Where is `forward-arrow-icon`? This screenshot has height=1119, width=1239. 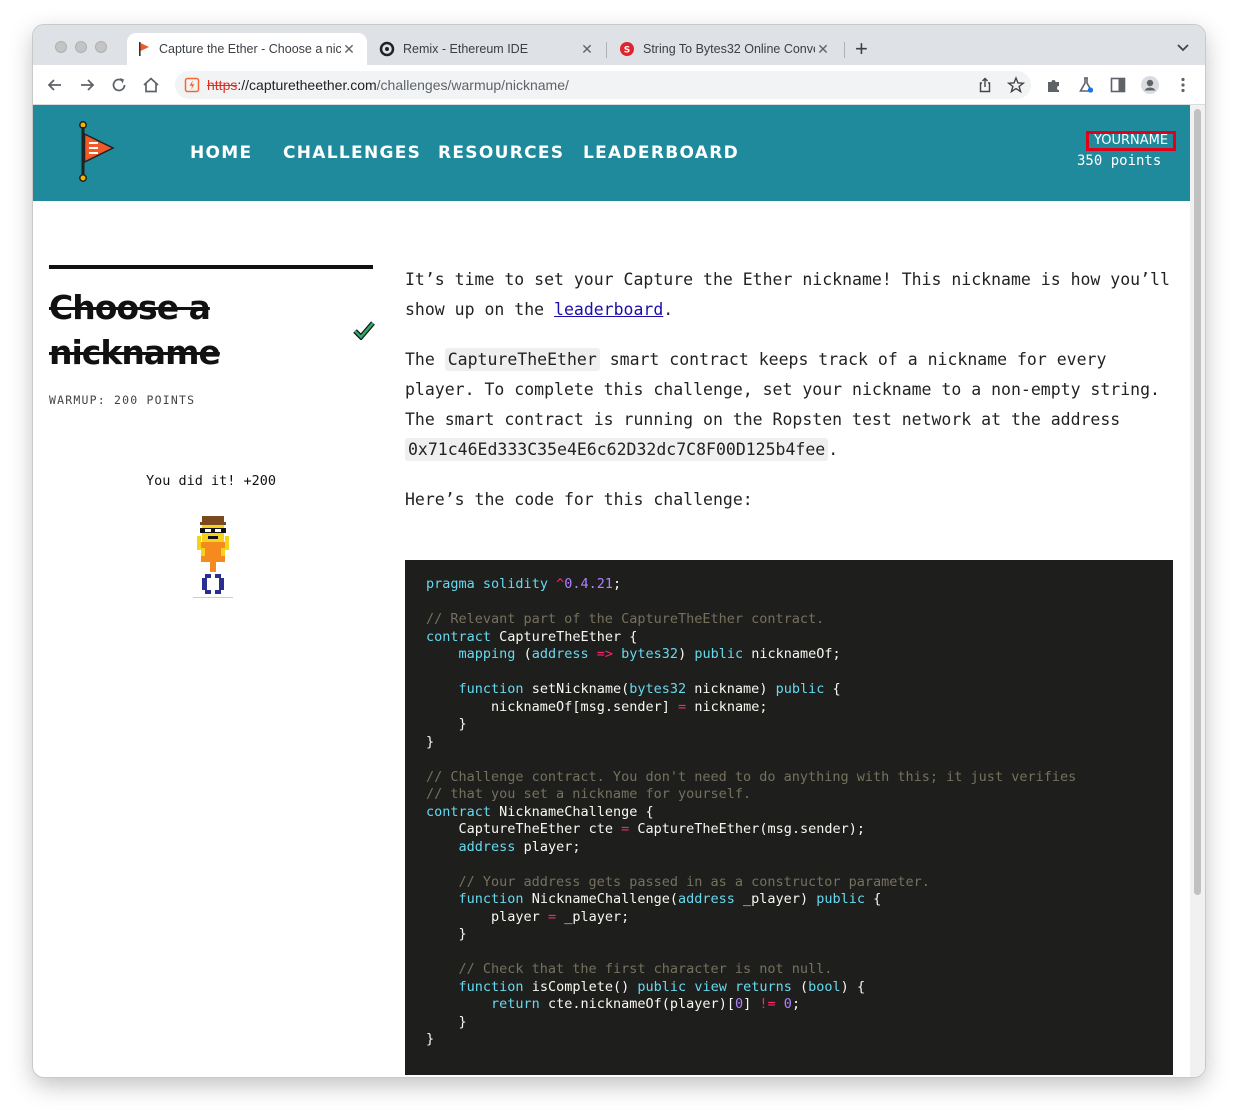 forward-arrow-icon is located at coordinates (87, 85).